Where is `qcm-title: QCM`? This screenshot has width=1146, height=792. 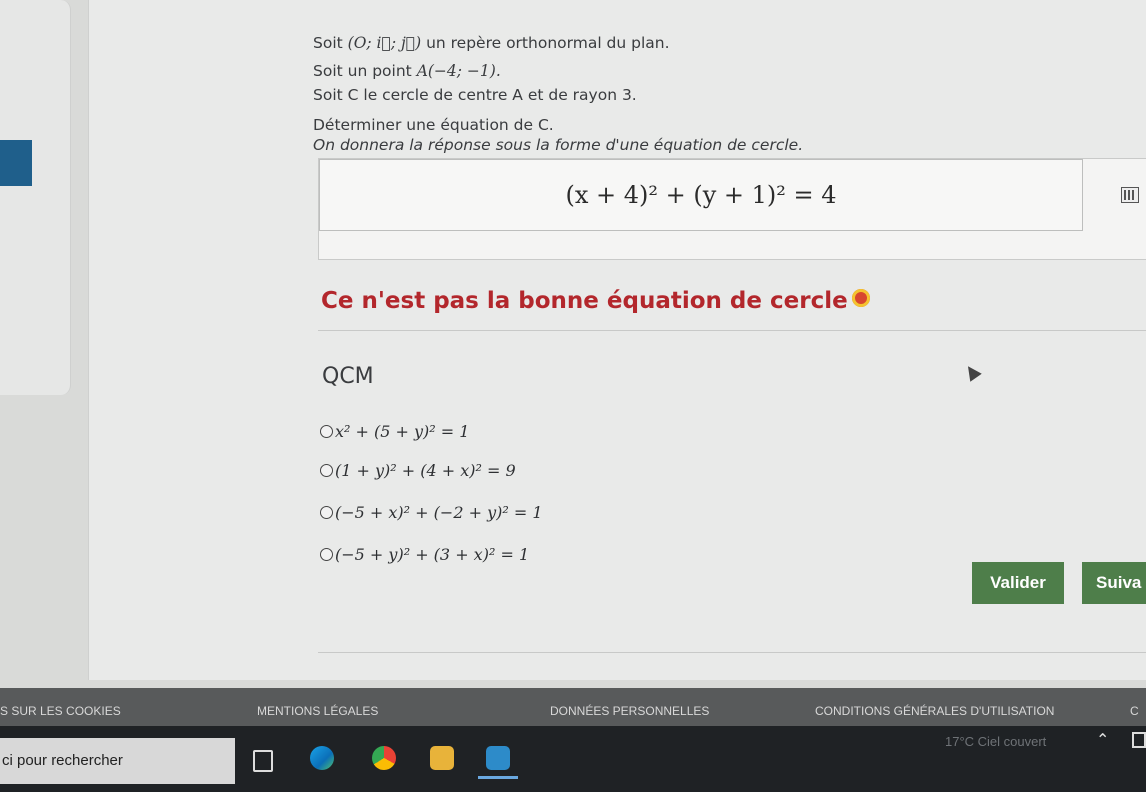
qcm-title: QCM is located at coordinates (348, 376).